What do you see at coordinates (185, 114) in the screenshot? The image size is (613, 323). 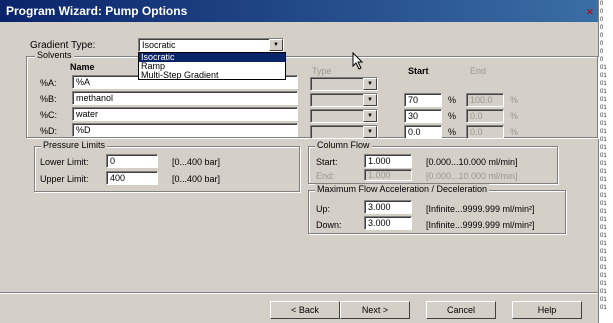 I see `solvent-c-name-input: water` at bounding box center [185, 114].